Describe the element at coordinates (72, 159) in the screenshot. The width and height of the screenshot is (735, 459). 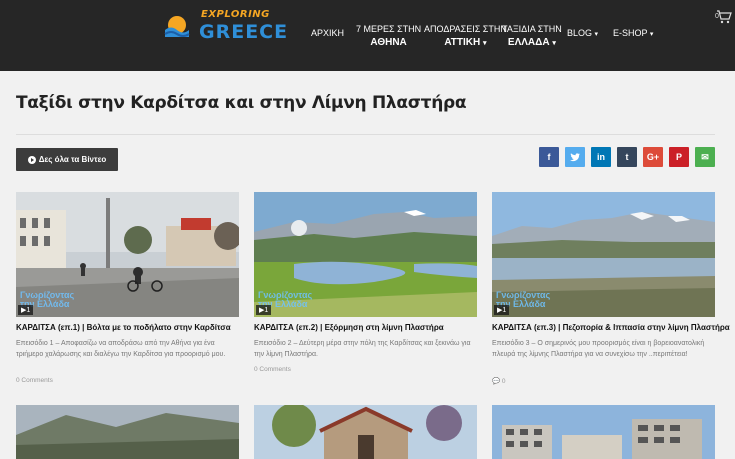
I see `all-videos-label: Δες όλα τα Βίντεο` at that location.